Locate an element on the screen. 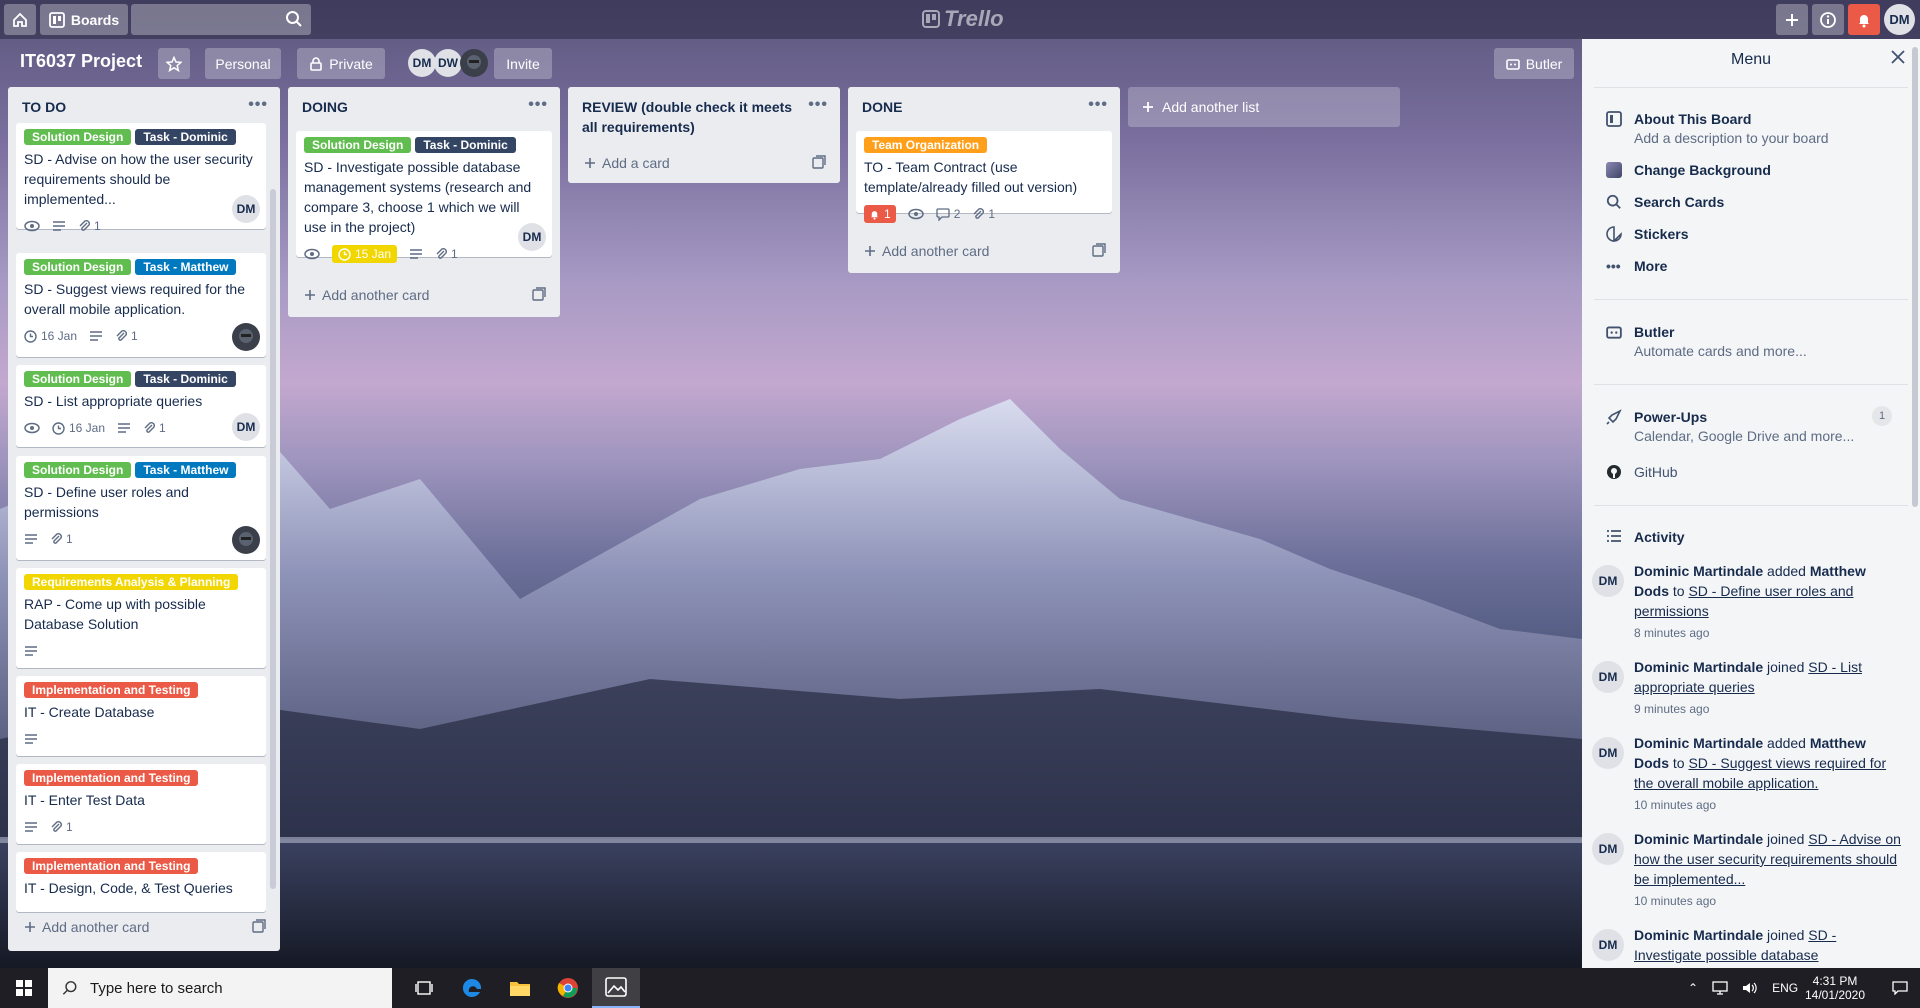 This screenshot has width=1920, height=1008. add-card-button: Add a card is located at coordinates (704, 163).